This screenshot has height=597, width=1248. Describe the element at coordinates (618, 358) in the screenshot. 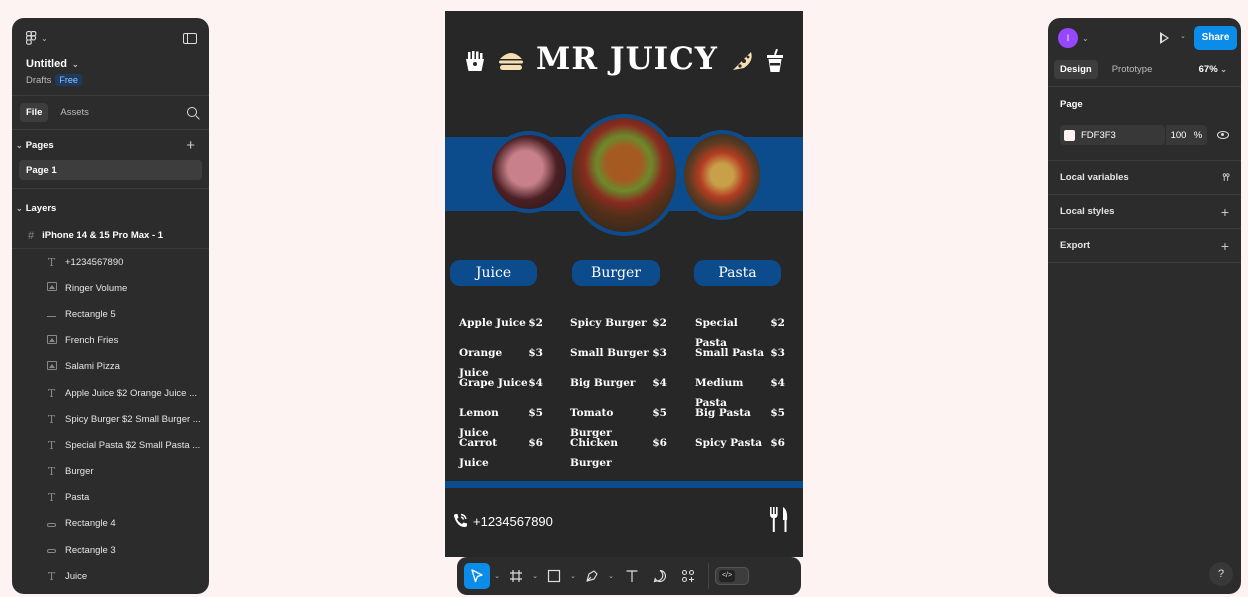

I see `menu-item: Small Burger $3` at that location.